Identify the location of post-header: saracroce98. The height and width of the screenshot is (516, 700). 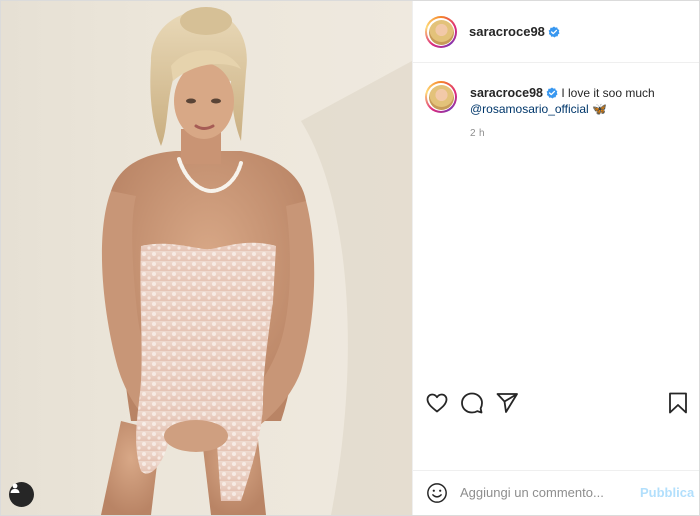
(556, 32).